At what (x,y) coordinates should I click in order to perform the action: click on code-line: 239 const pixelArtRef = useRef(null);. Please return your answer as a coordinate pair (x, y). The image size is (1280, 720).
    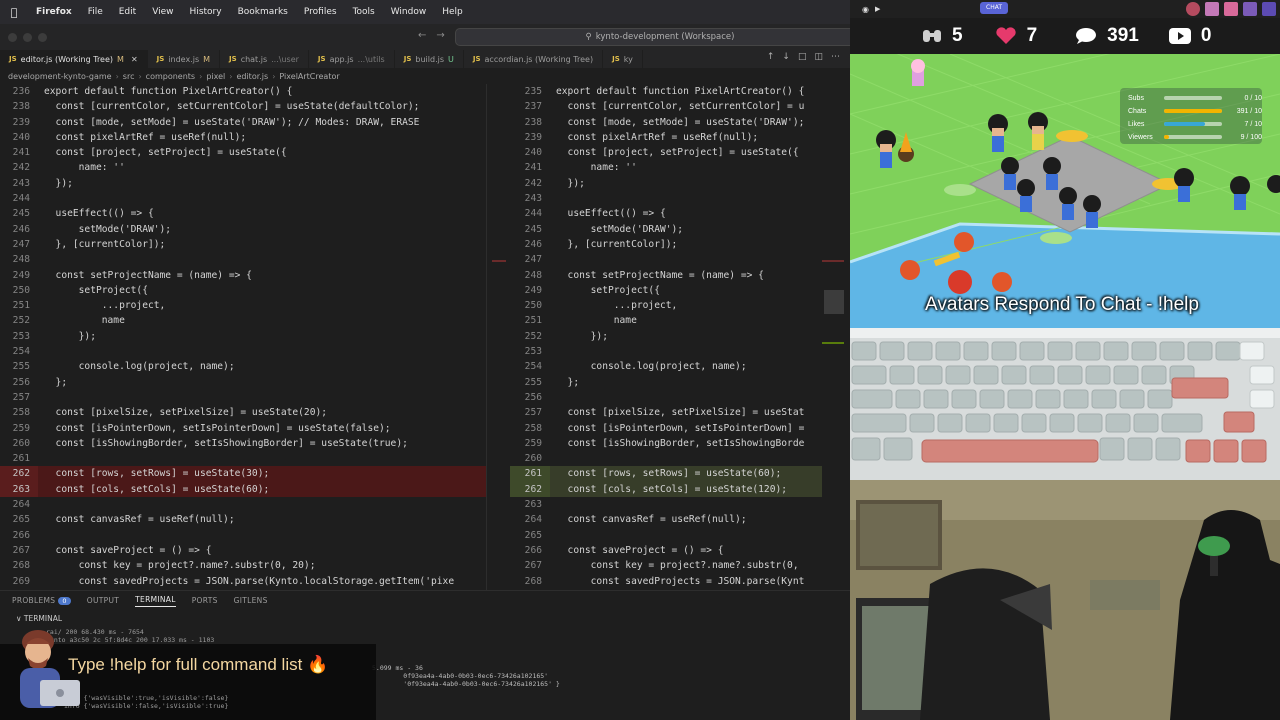
    Looking at the image, I should click on (679, 137).